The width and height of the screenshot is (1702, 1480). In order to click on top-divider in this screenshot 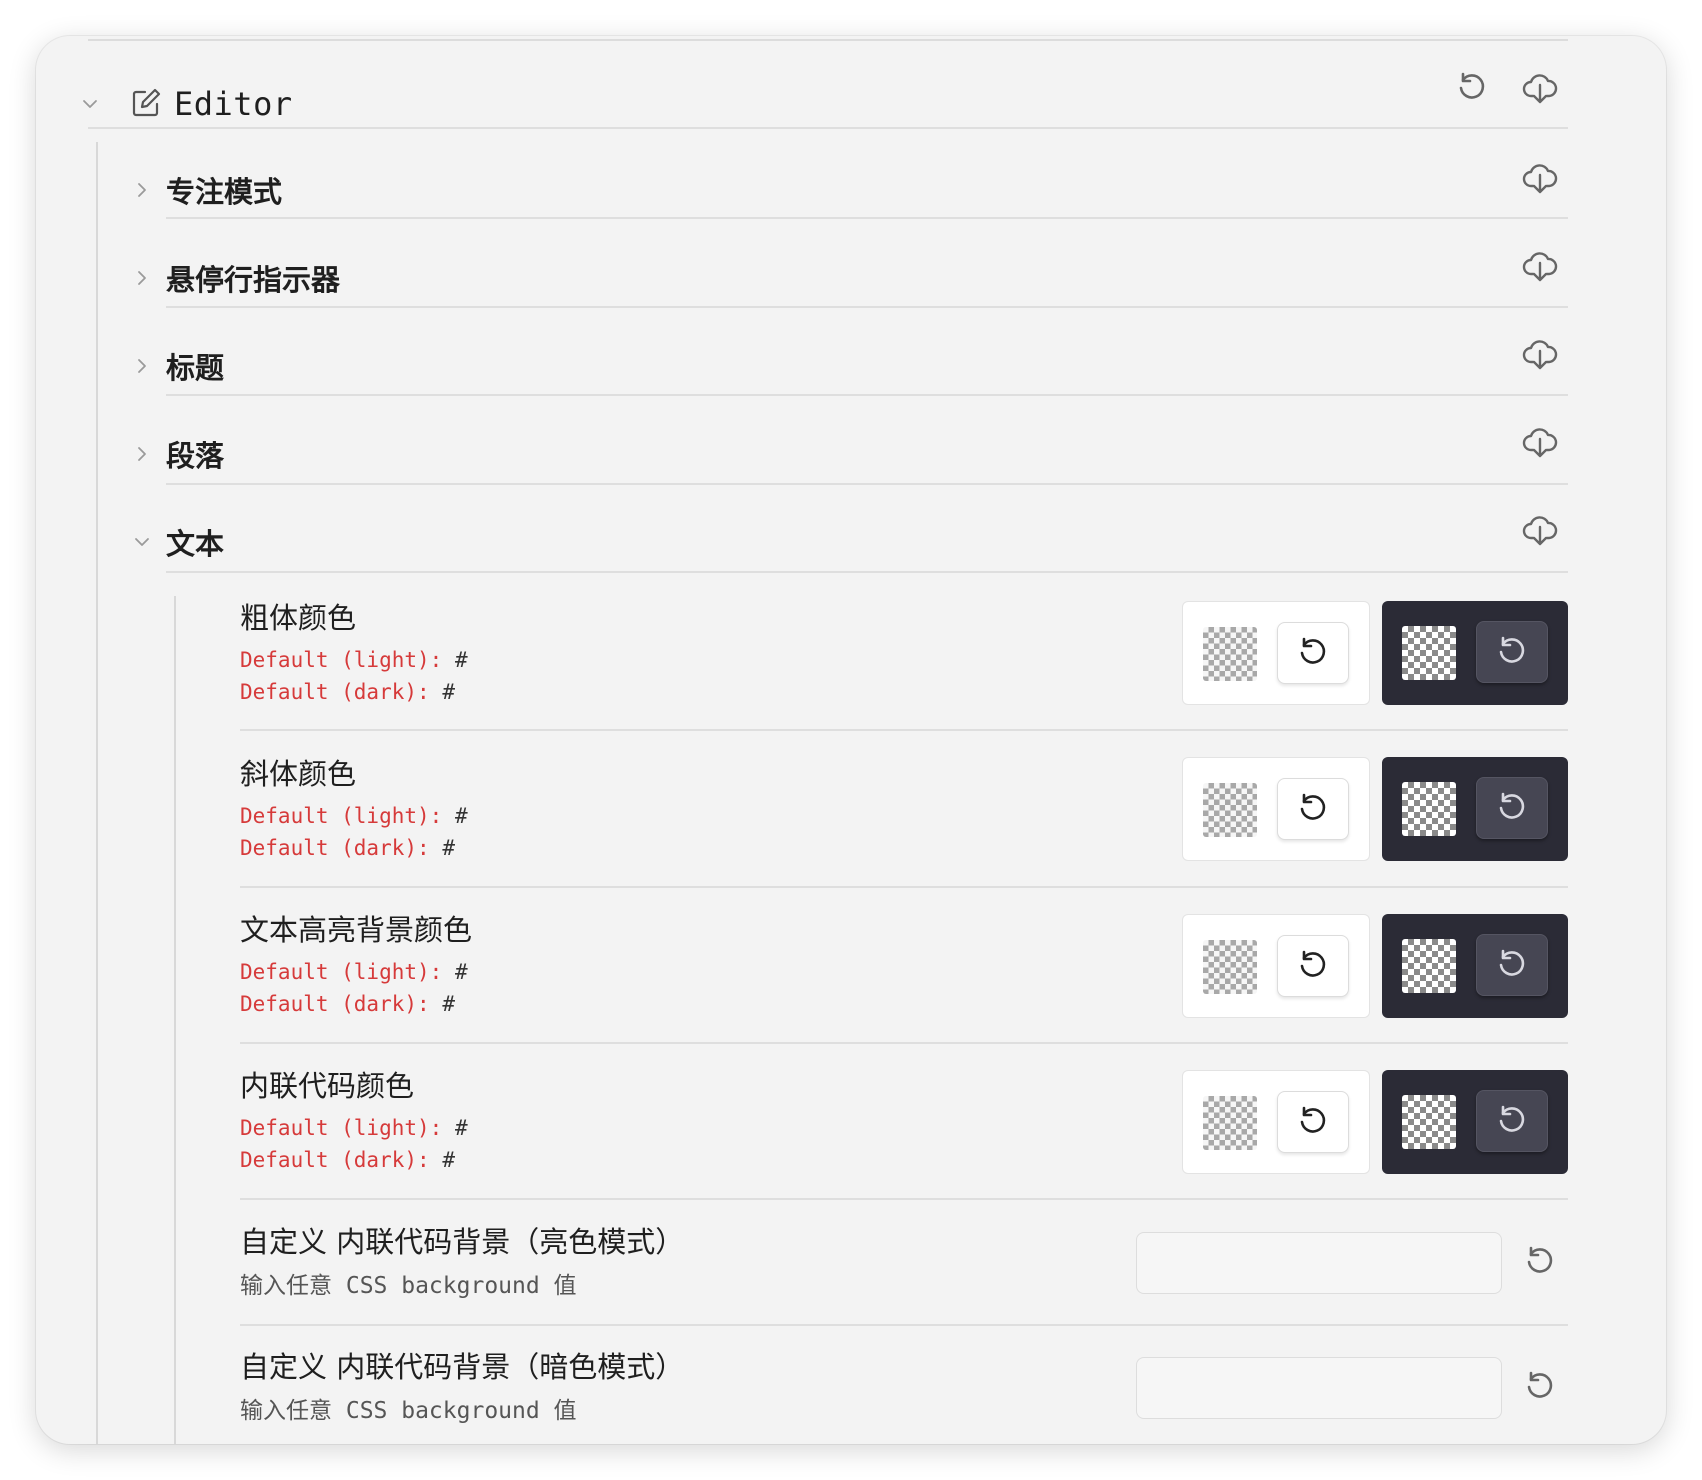, I will do `click(828, 40)`.